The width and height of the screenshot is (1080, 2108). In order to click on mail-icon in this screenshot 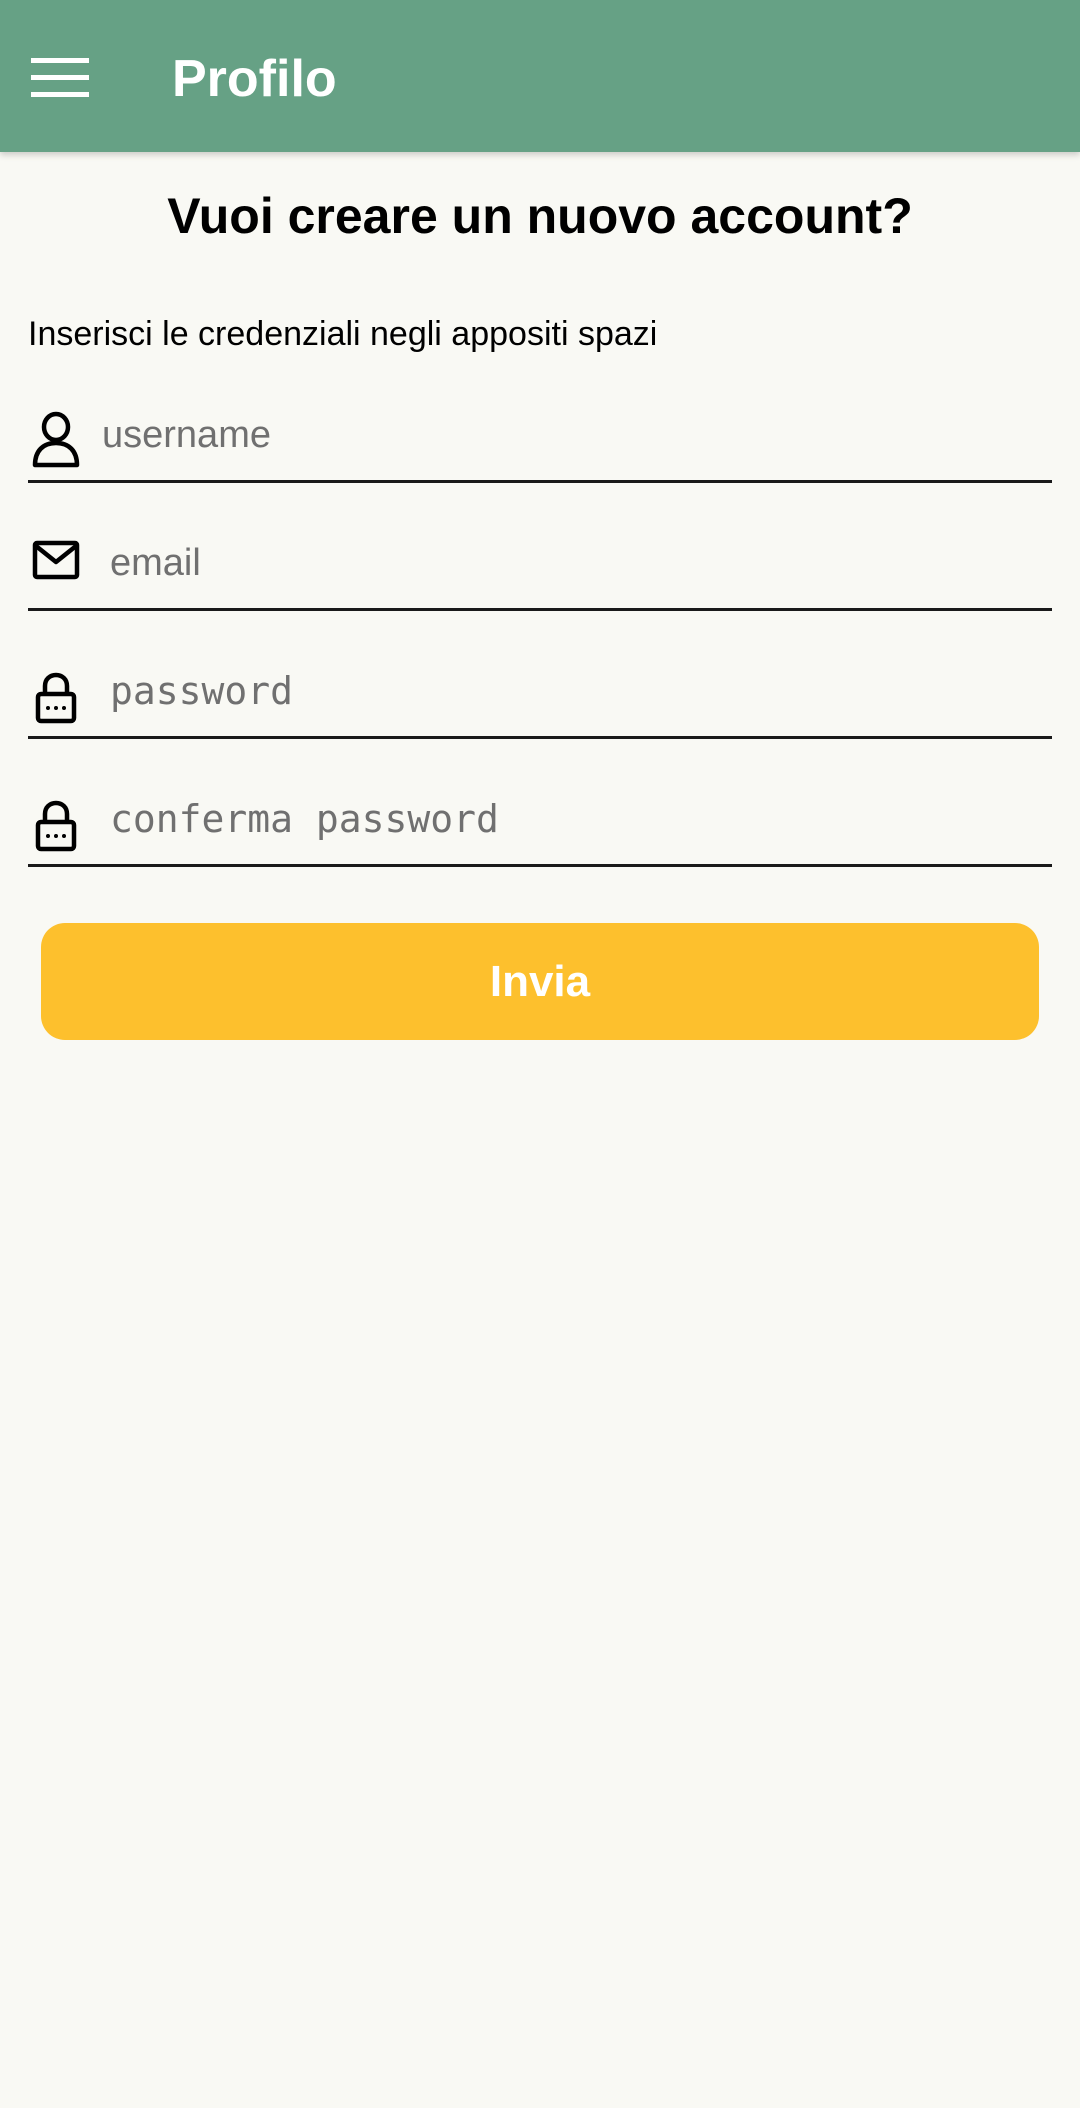, I will do `click(56, 560)`.